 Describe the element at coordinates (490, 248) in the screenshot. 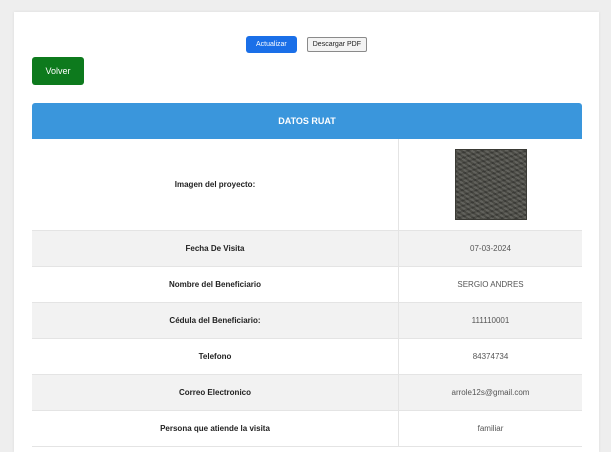

I see `row-value: 07-03-2024` at that location.